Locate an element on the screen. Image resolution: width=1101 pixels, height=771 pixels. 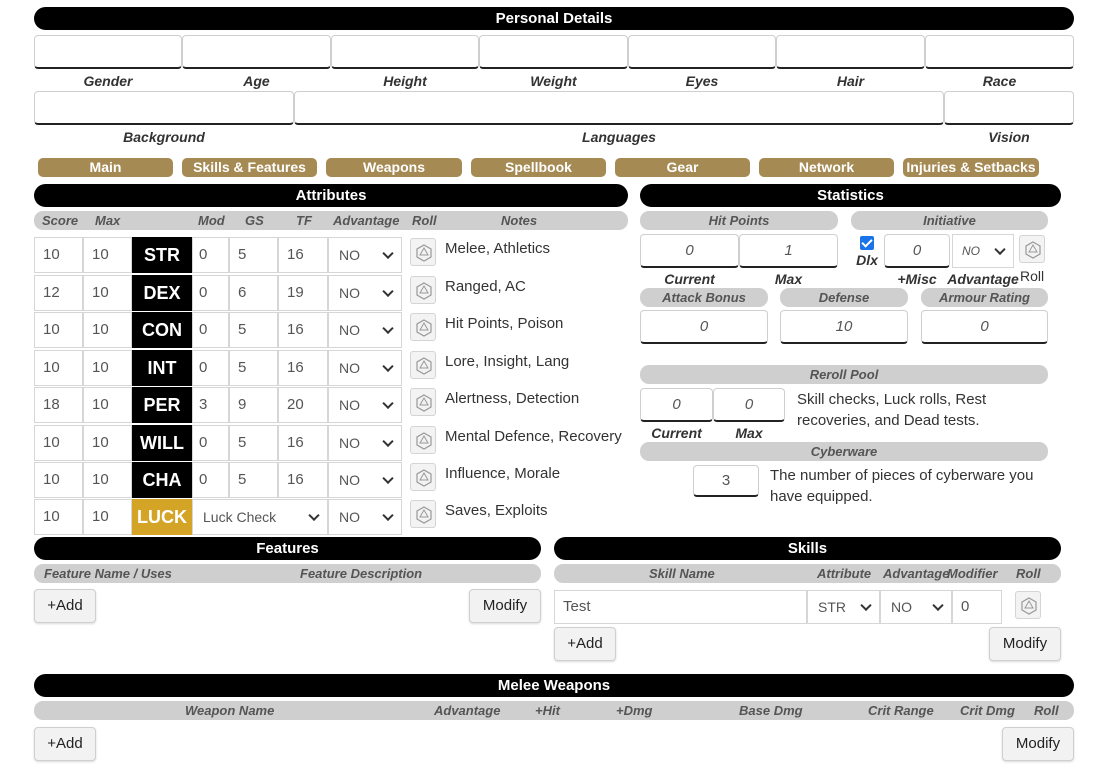
will-mod-input: 0 is located at coordinates (210, 442).